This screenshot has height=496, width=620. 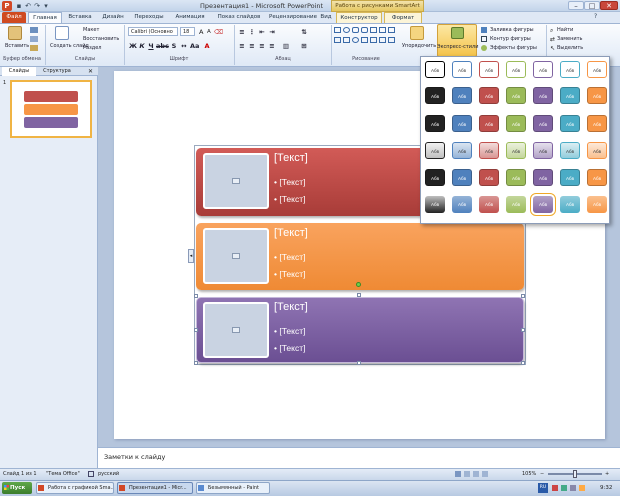 What do you see at coordinates (34, 30) in the screenshot?
I see `cut-icon` at bounding box center [34, 30].